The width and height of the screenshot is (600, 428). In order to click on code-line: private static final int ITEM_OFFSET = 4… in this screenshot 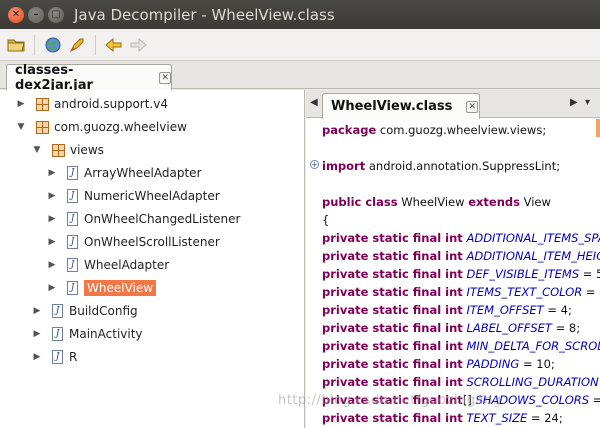, I will do `click(447, 310)`.